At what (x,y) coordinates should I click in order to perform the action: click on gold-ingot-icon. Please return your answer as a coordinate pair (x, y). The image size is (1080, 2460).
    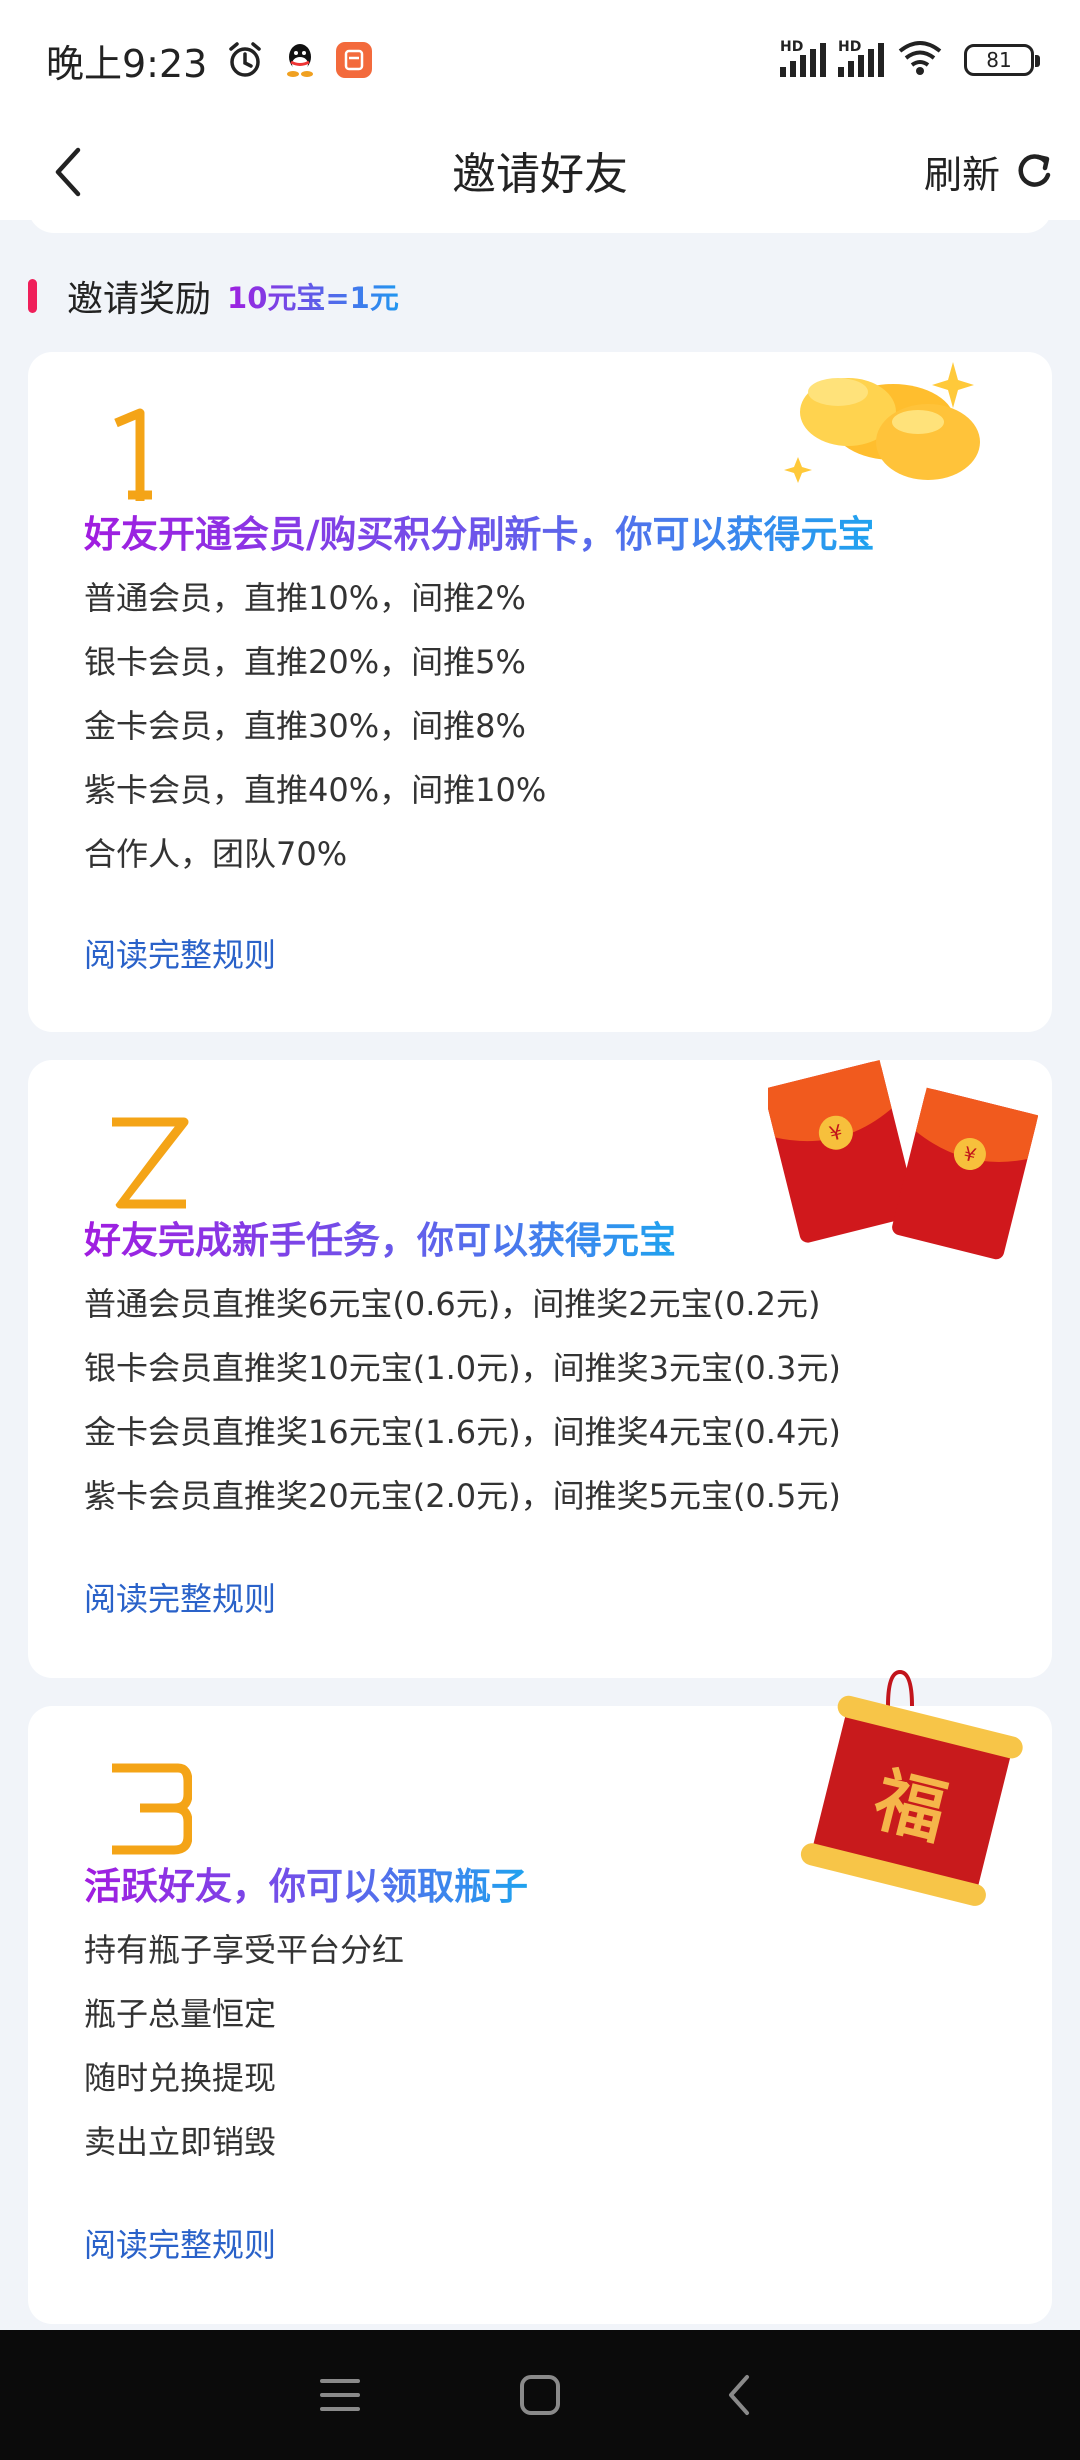
    Looking at the image, I should click on (882, 422).